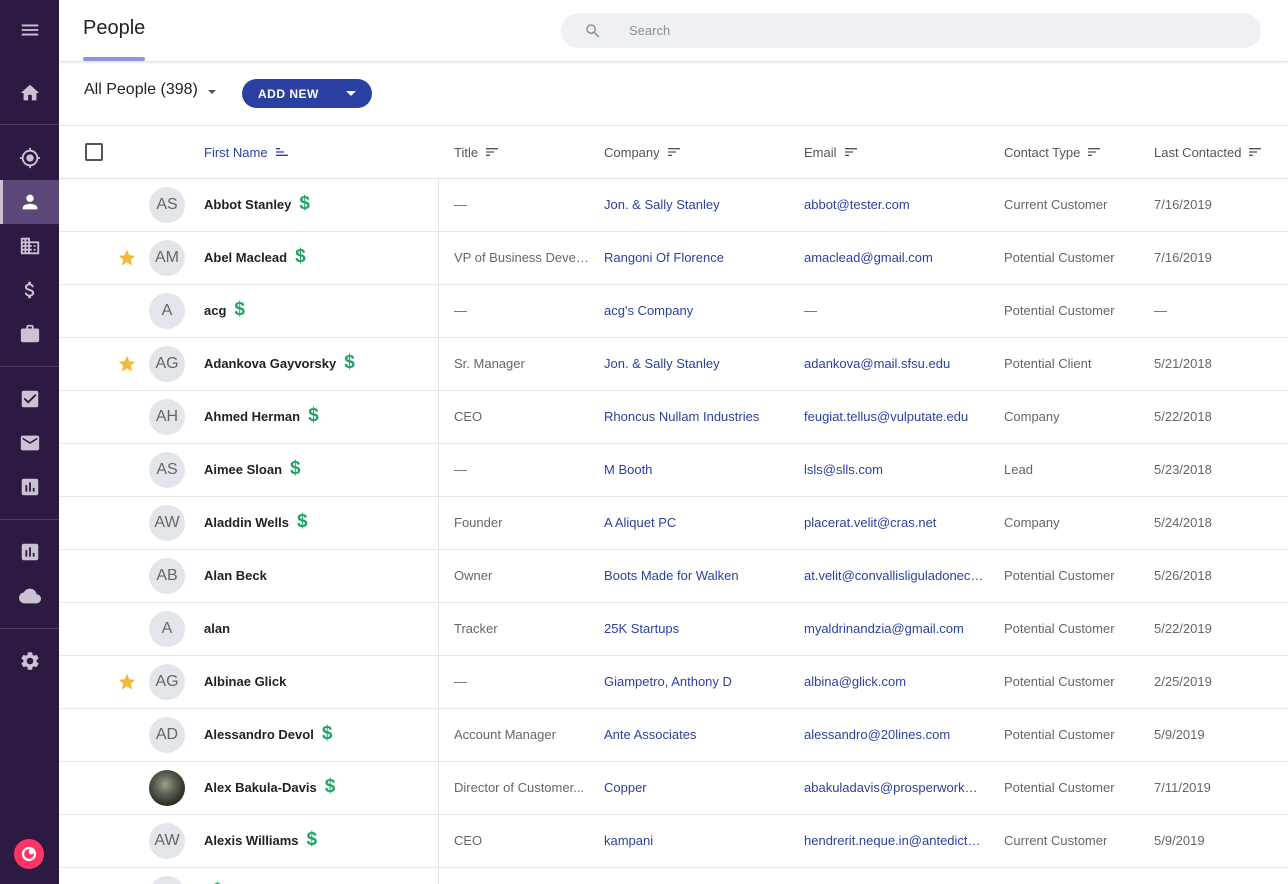  What do you see at coordinates (911, 30) in the screenshot?
I see `search-input: Search` at bounding box center [911, 30].